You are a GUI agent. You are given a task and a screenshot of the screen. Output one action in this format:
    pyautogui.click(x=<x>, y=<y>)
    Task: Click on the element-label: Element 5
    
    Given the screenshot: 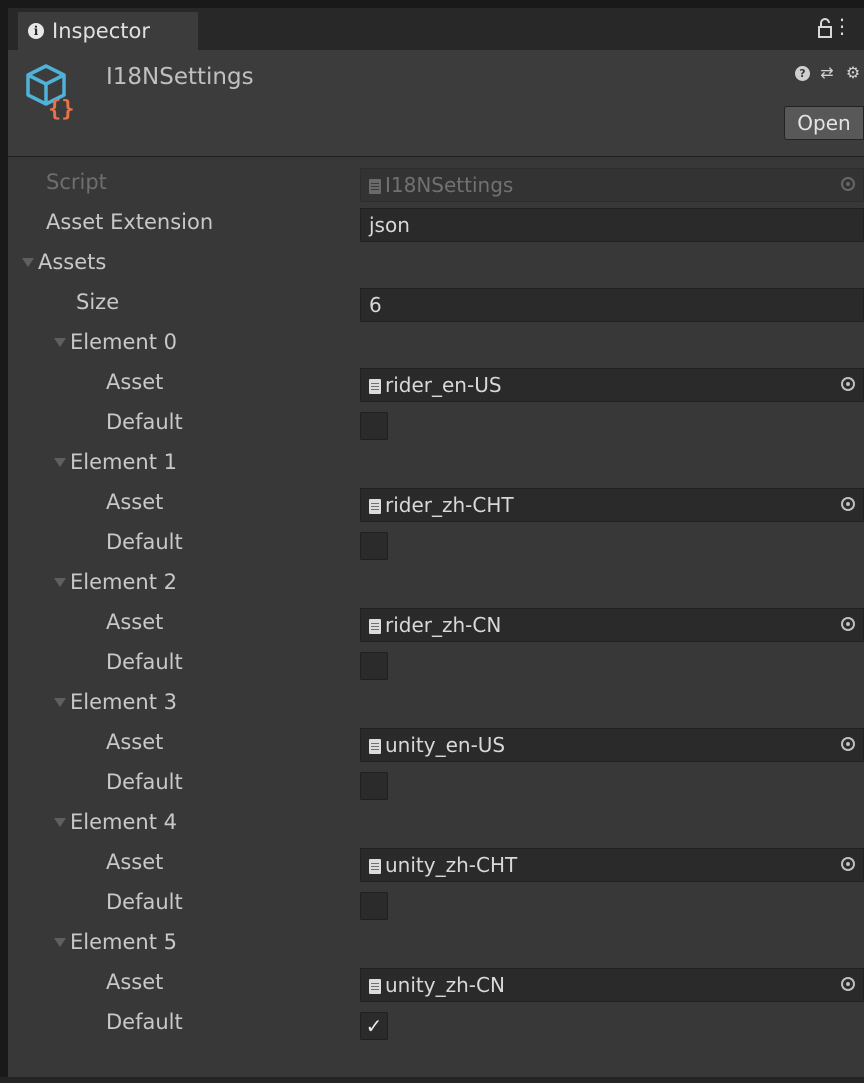 What is the action you would take?
    pyautogui.click(x=115, y=942)
    